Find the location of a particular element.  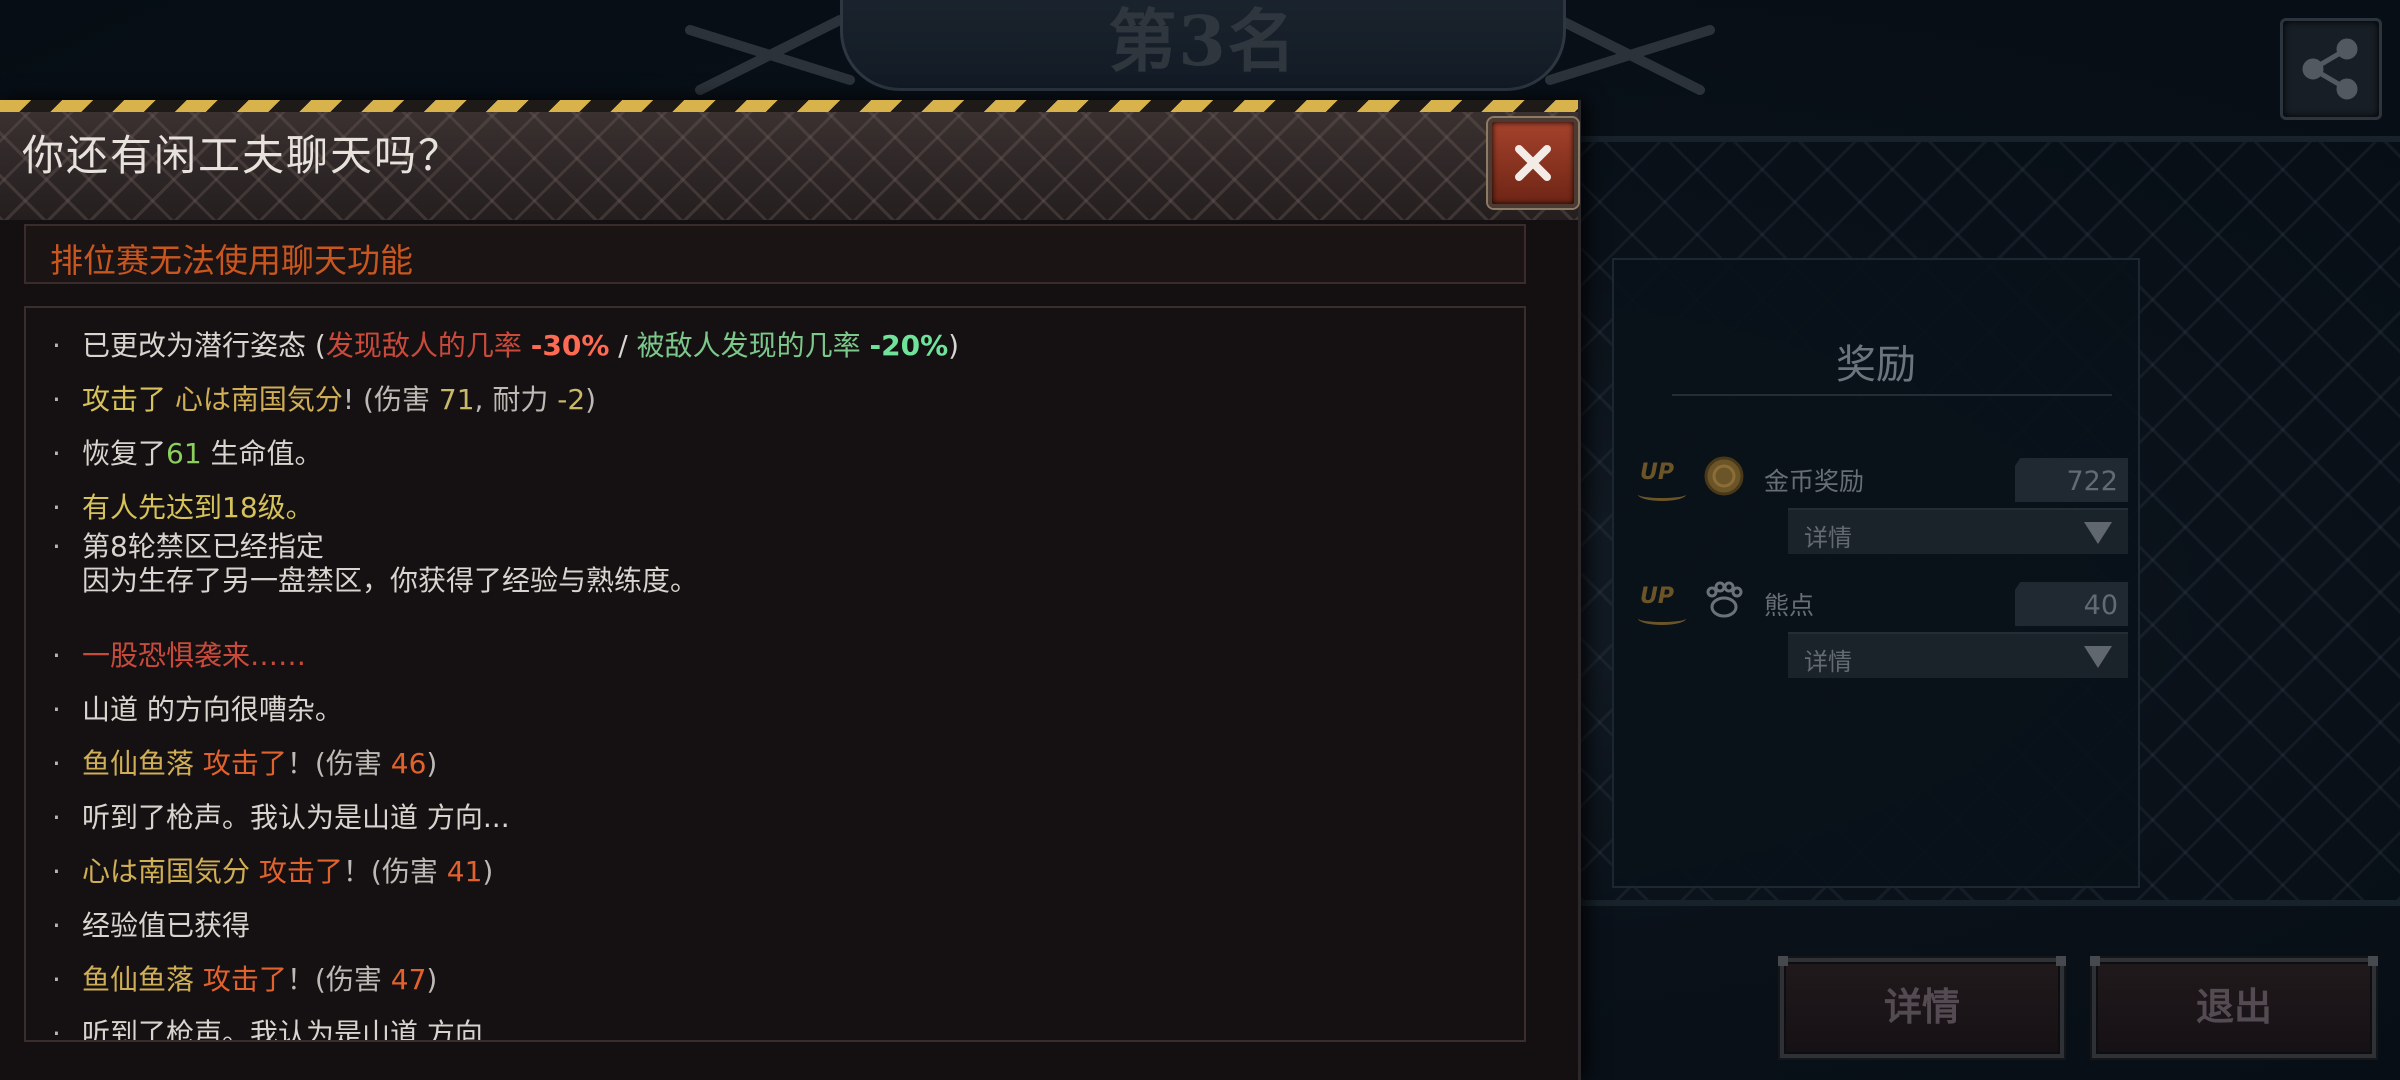

log-segment: 因为生存了另一盘禁区，你获得了经验与熟练度。 is located at coordinates (390, 580).